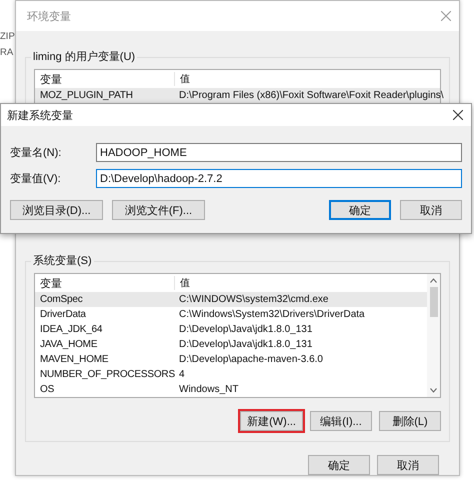 Image resolution: width=474 pixels, height=480 pixels. Describe the element at coordinates (410, 421) in the screenshot. I see `action-button: 删除(L)` at that location.